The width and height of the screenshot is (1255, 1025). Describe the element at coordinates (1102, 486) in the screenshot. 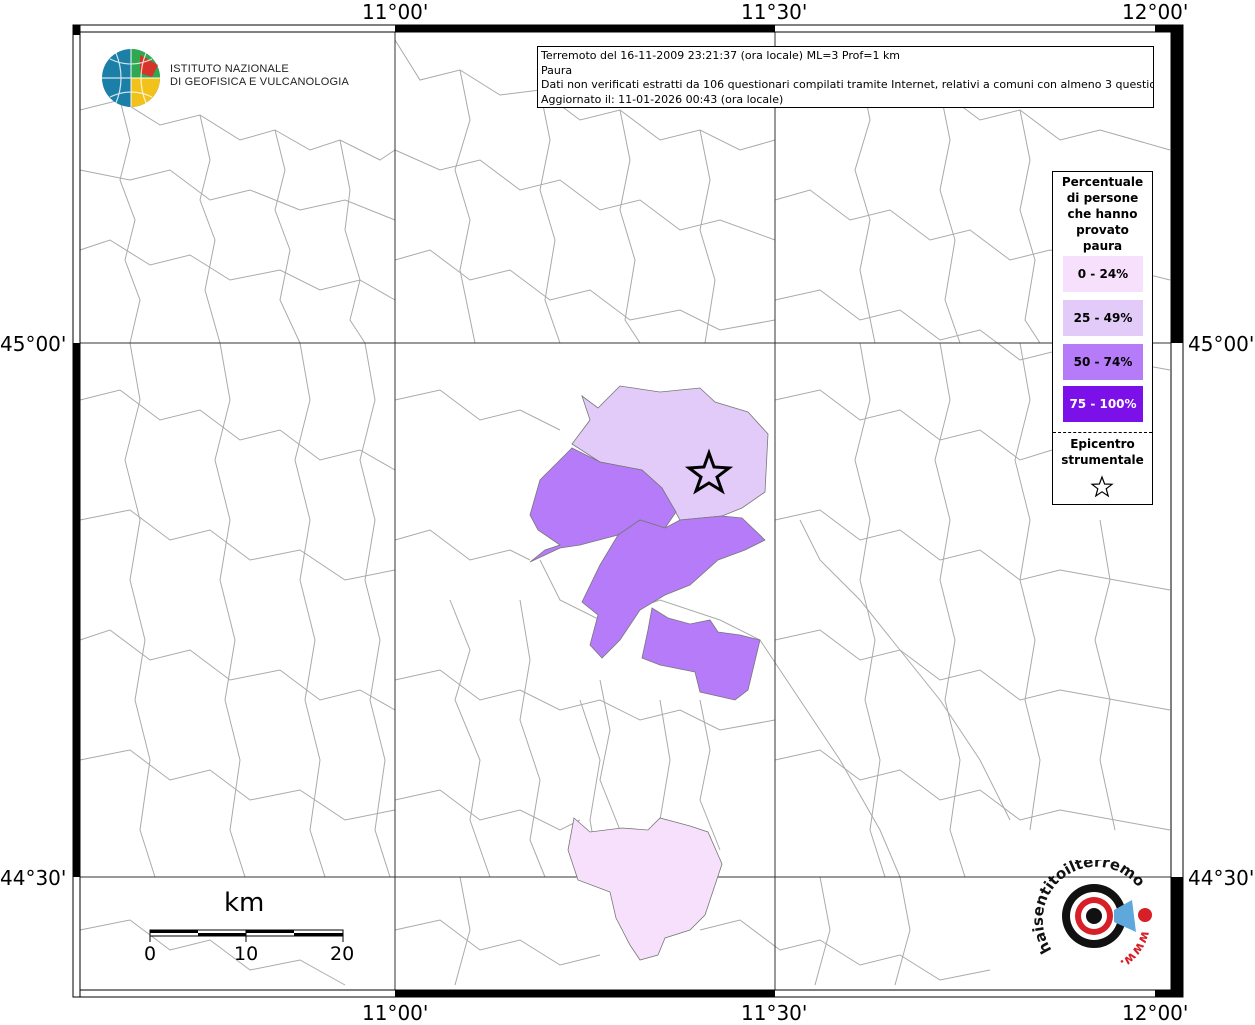

I see `legend-star-icon` at that location.